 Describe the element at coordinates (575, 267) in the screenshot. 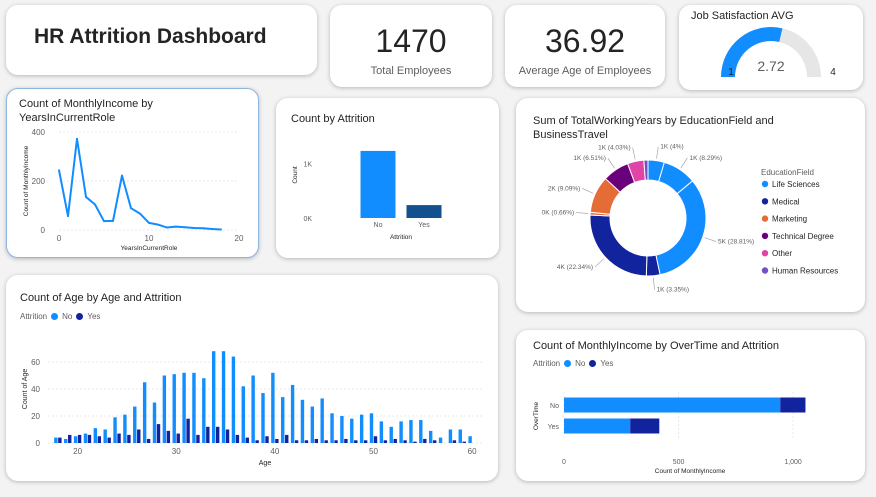

I see `donut-data-label: 4K (22.34%)` at that location.